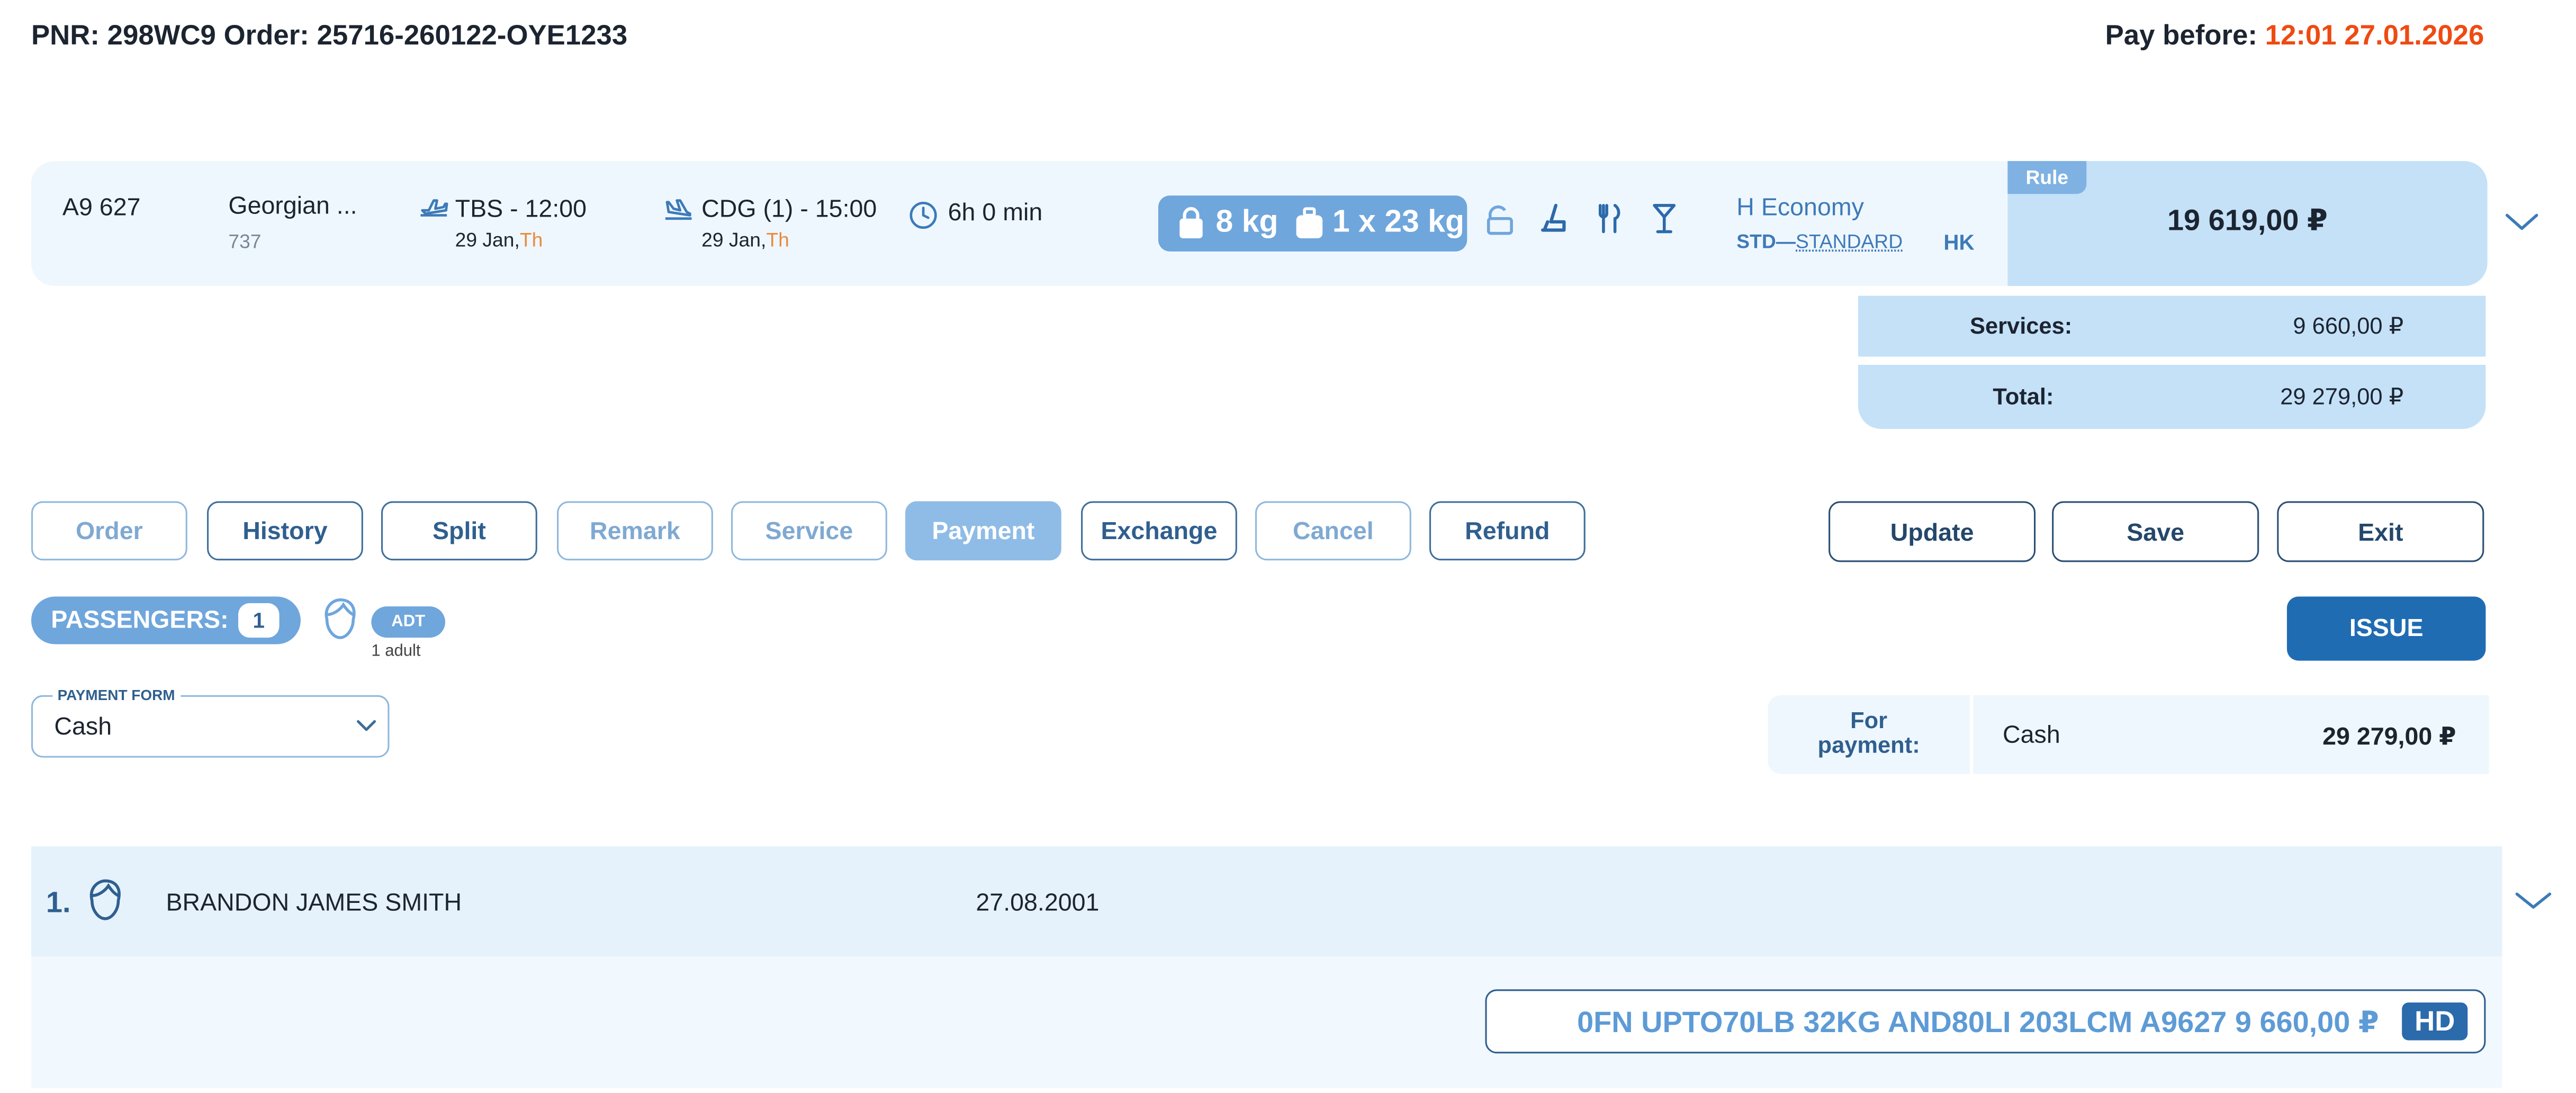  I want to click on passenger-count: 1, so click(259, 621).